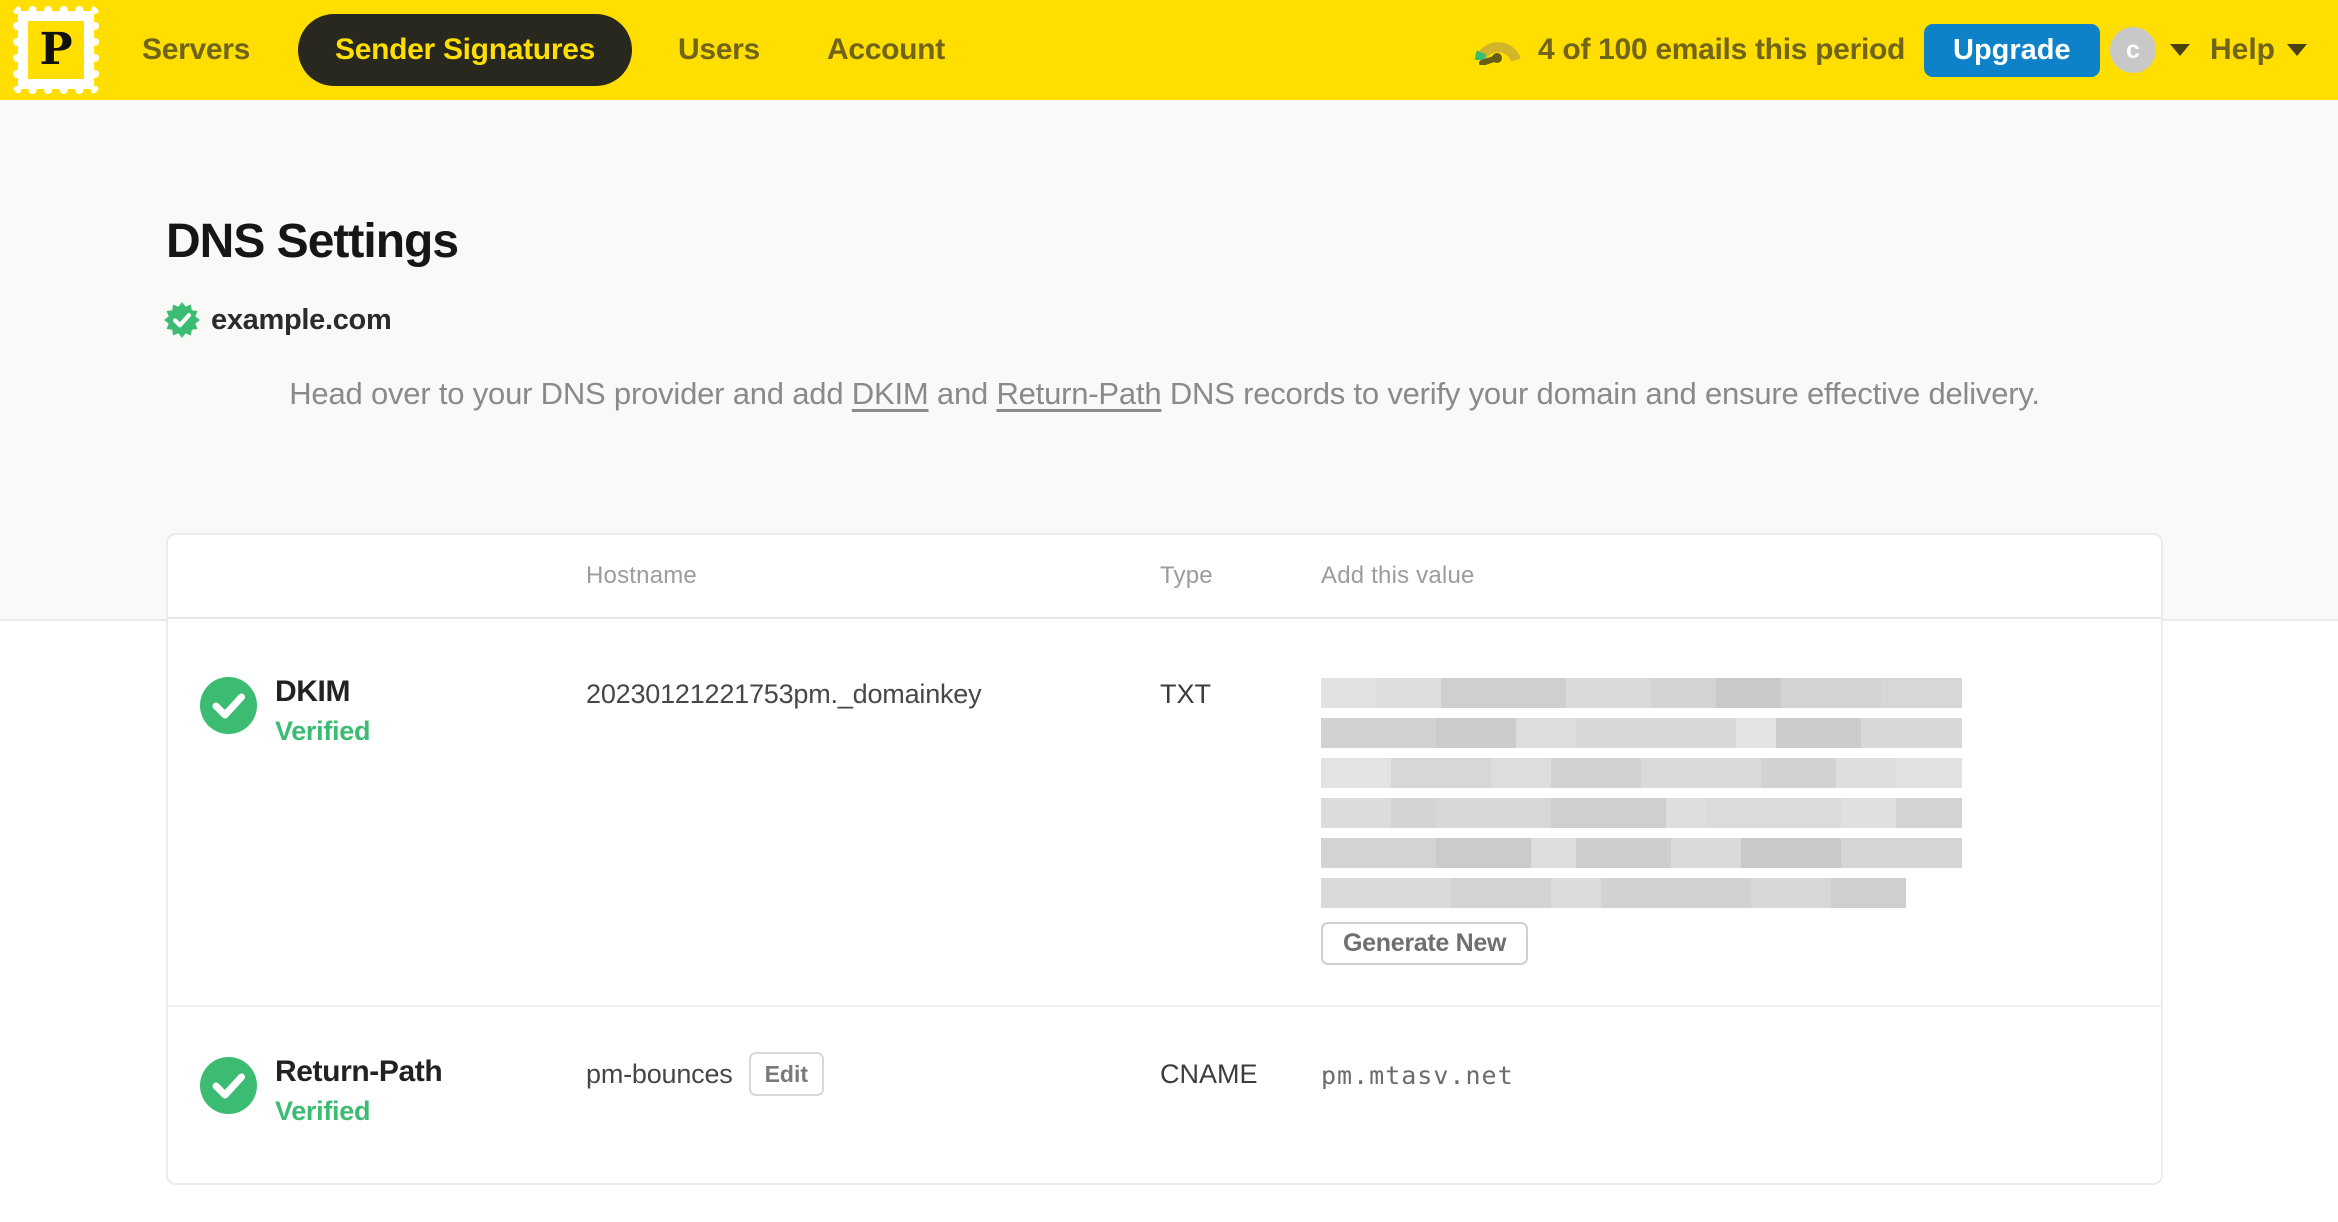 The height and width of the screenshot is (1222, 2338). I want to click on nav-item-label: Sender Signatures, so click(465, 49).